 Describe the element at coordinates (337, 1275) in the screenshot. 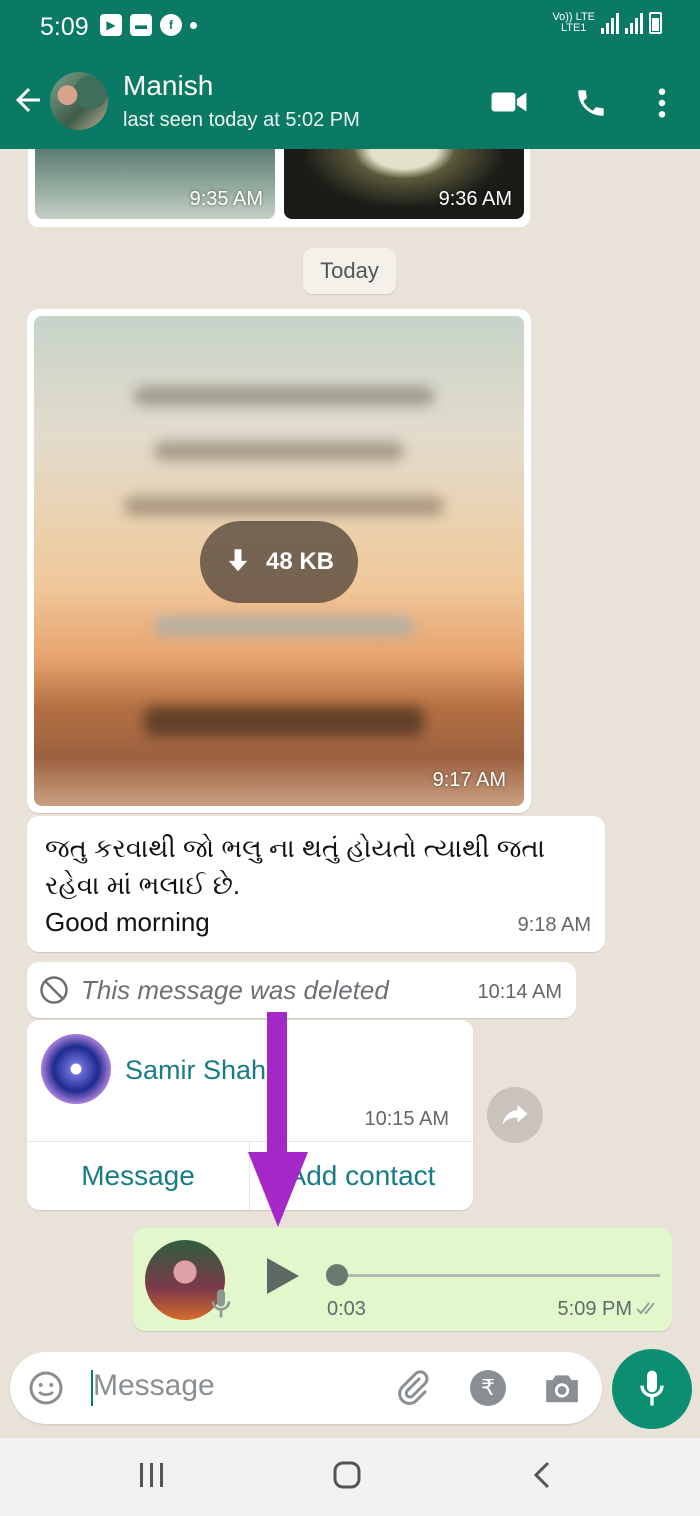

I see `audio-progress-knob` at that location.